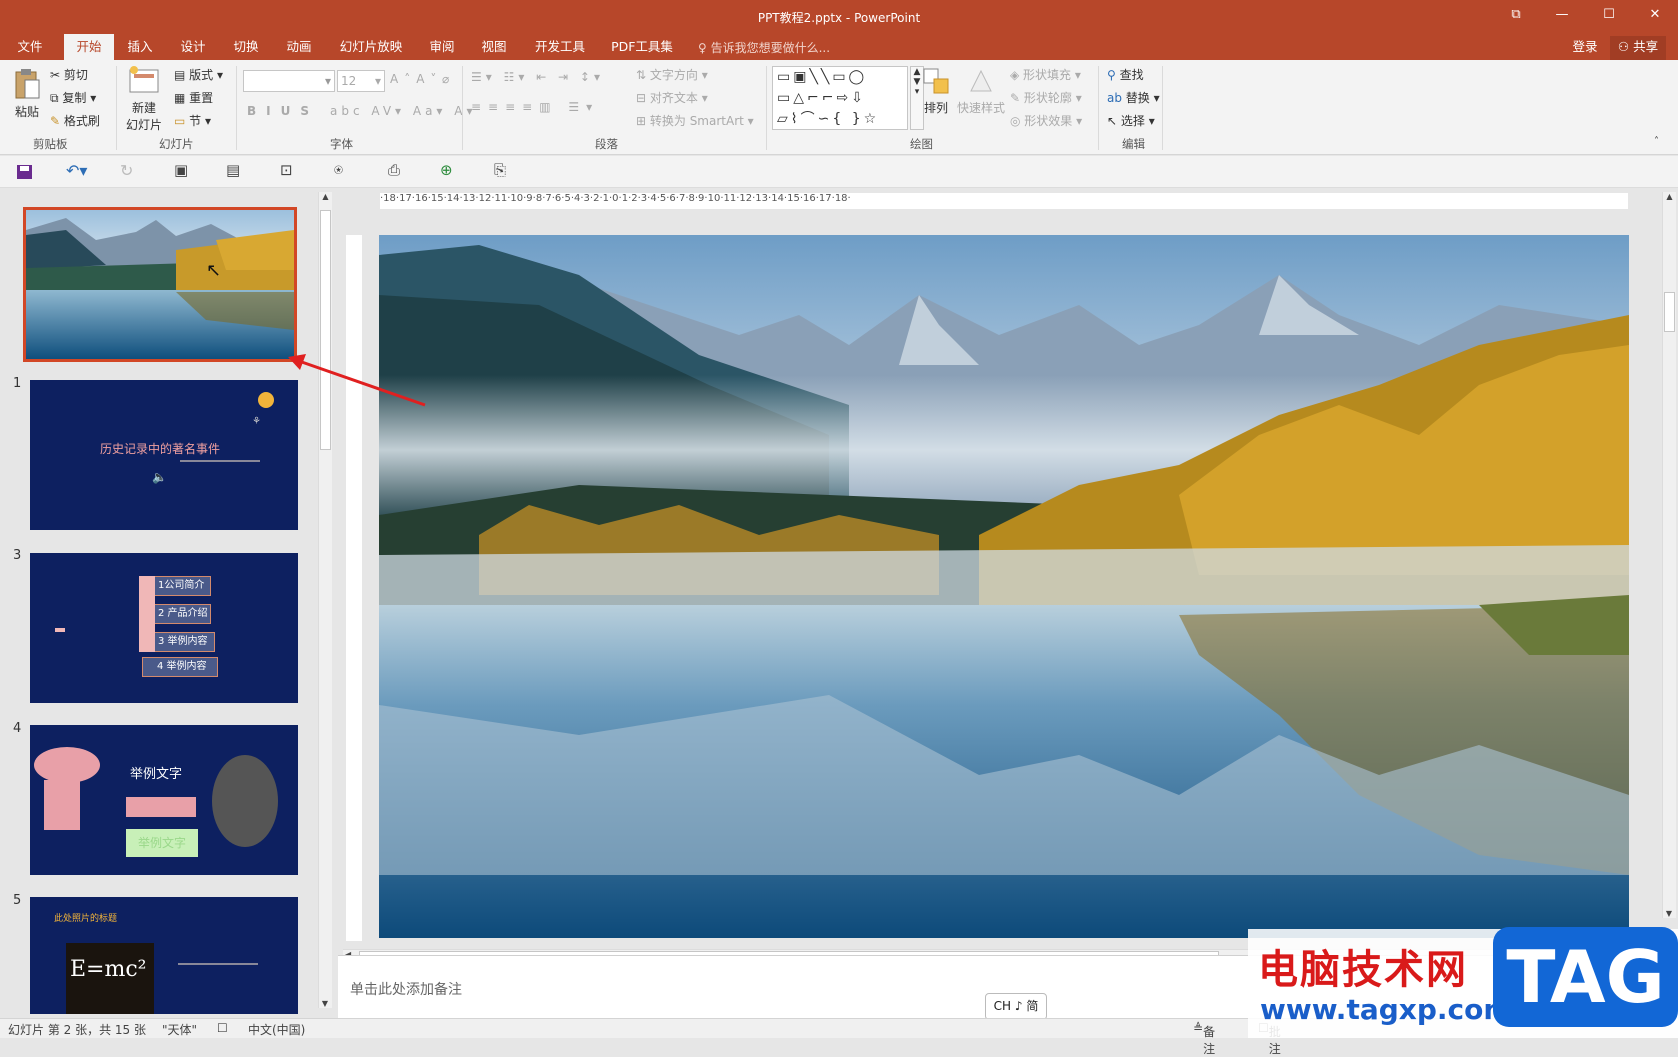 The width and height of the screenshot is (1678, 1057). I want to click on print-preview-icon: ⎙, so click(397, 170).